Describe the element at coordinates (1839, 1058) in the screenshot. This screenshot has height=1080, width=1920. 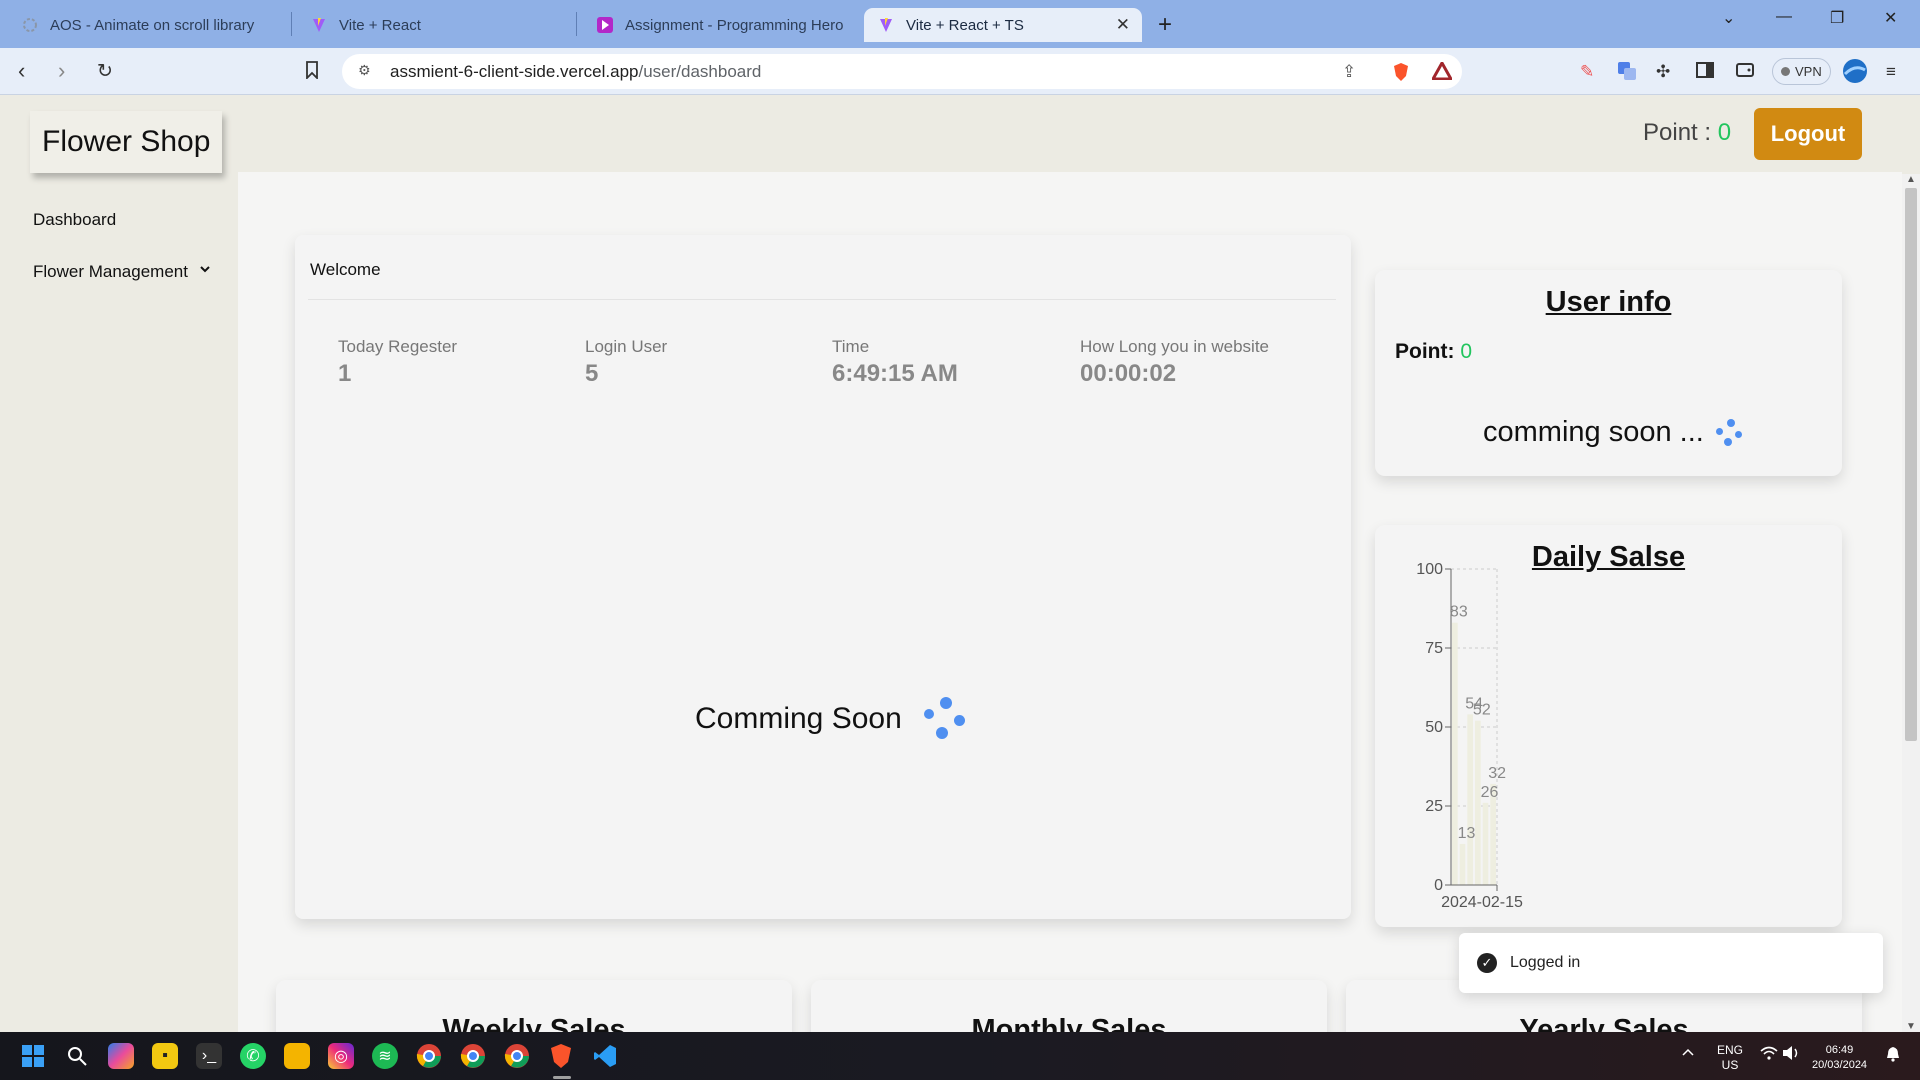
I see `system-clock: 06:49 20/03/2024` at that location.